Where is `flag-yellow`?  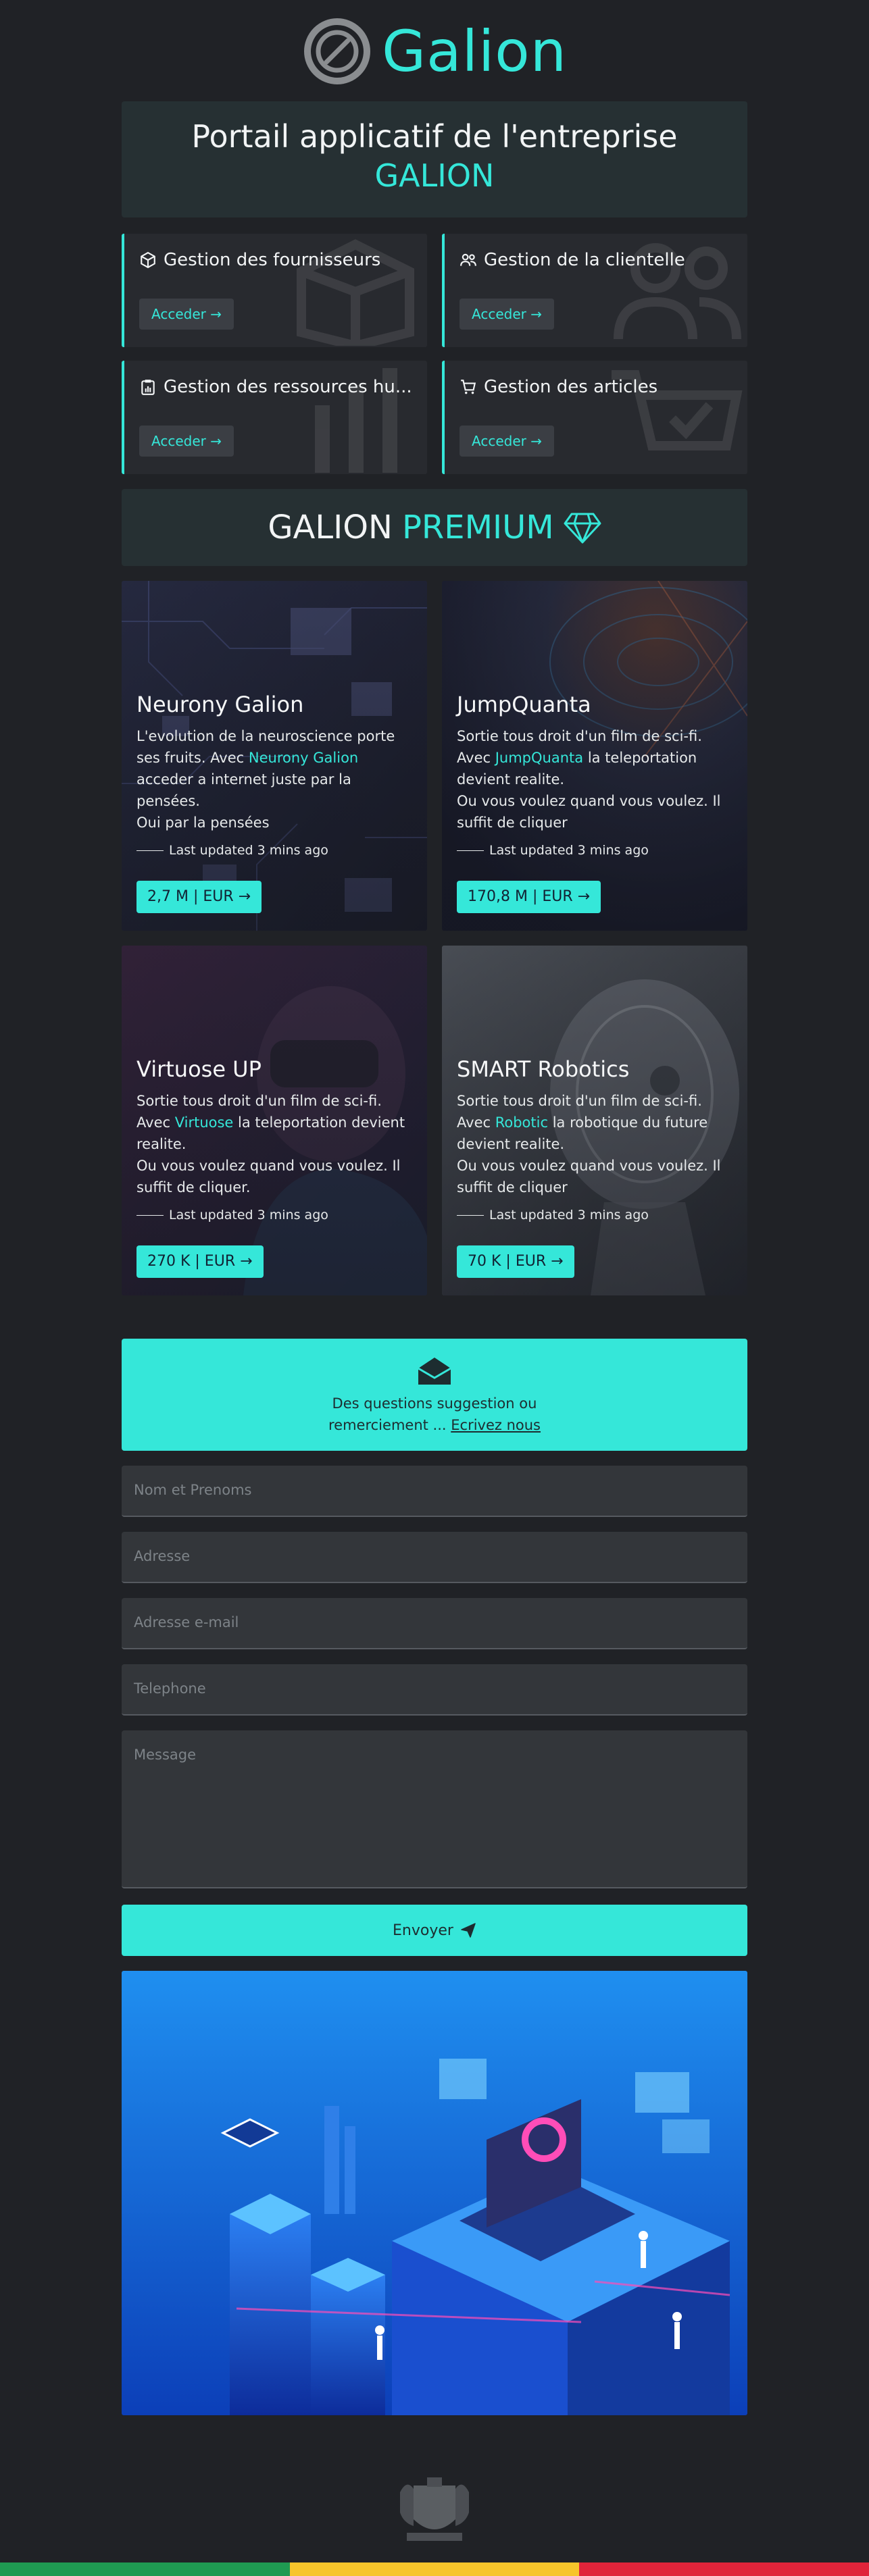
flag-yellow is located at coordinates (434, 2569).